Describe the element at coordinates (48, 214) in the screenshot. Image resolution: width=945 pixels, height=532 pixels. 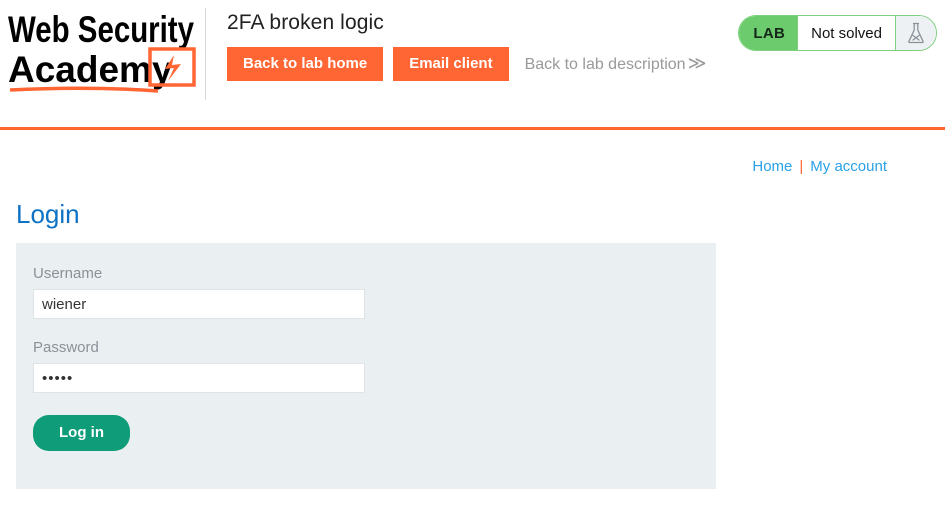
I see `page-title: Login` at that location.